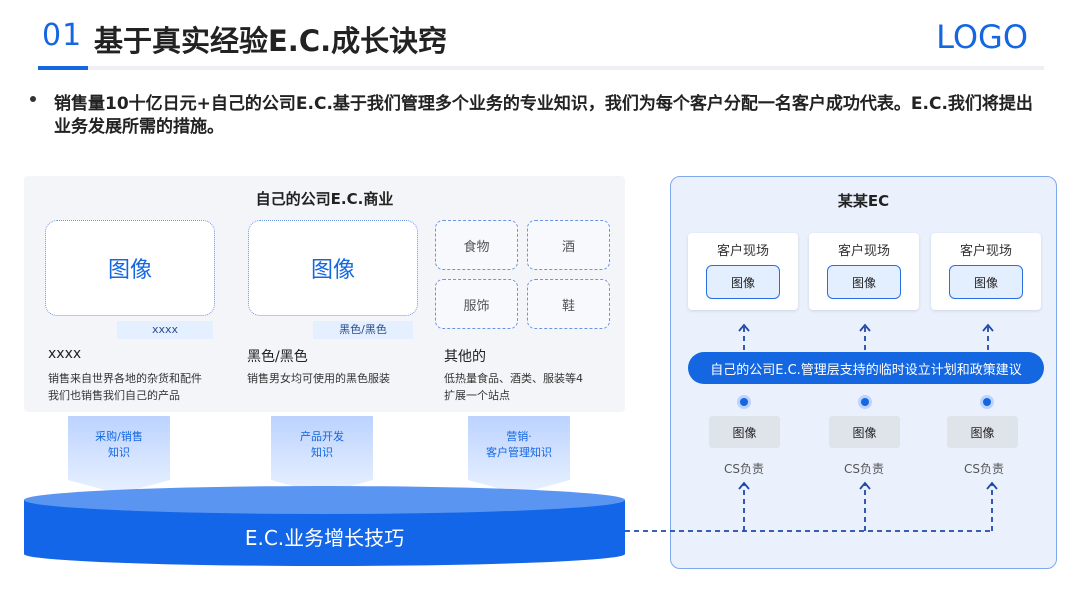 The width and height of the screenshot is (1080, 608). I want to click on customer-site-card-2: 客户现场 图像, so click(864, 271).